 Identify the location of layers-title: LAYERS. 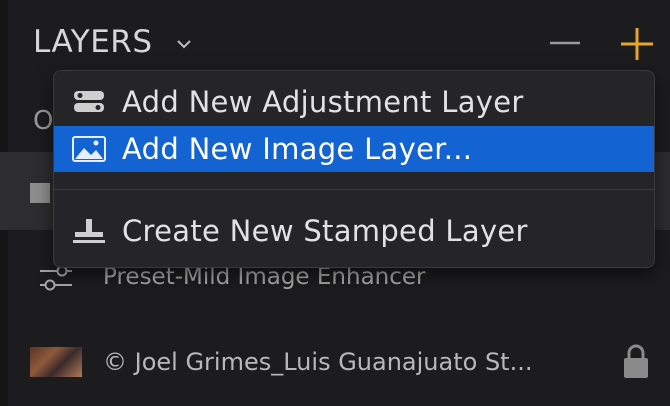
(93, 42).